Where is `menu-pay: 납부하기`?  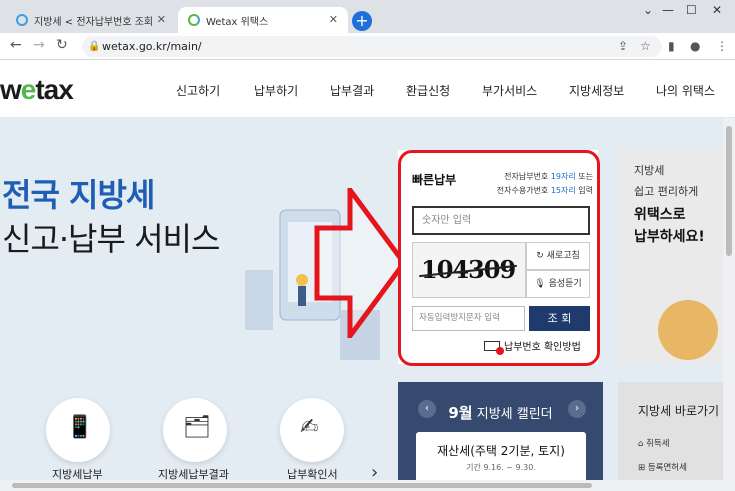
menu-pay: 납부하기 is located at coordinates (276, 90).